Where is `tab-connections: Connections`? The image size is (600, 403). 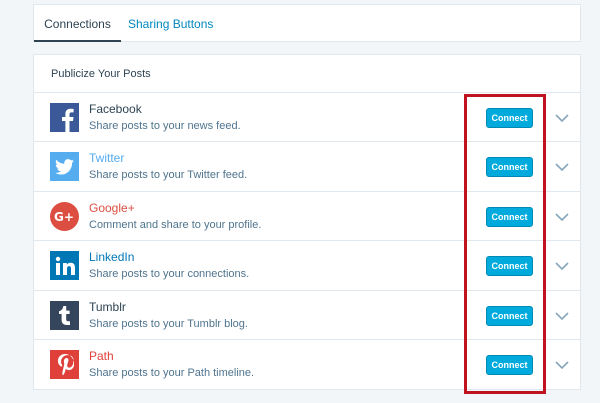
tab-connections: Connections is located at coordinates (77, 23).